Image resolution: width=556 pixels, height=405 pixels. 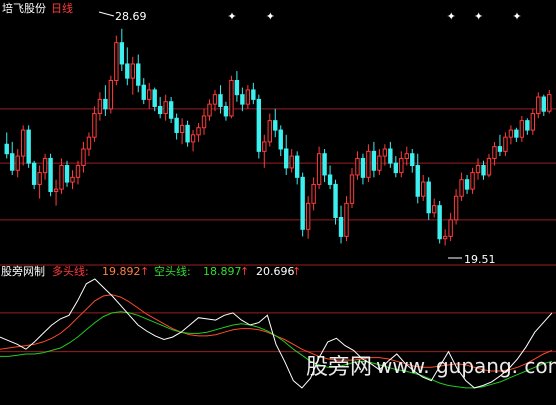 I want to click on long-line-label: 多头线:, so click(x=70, y=271).